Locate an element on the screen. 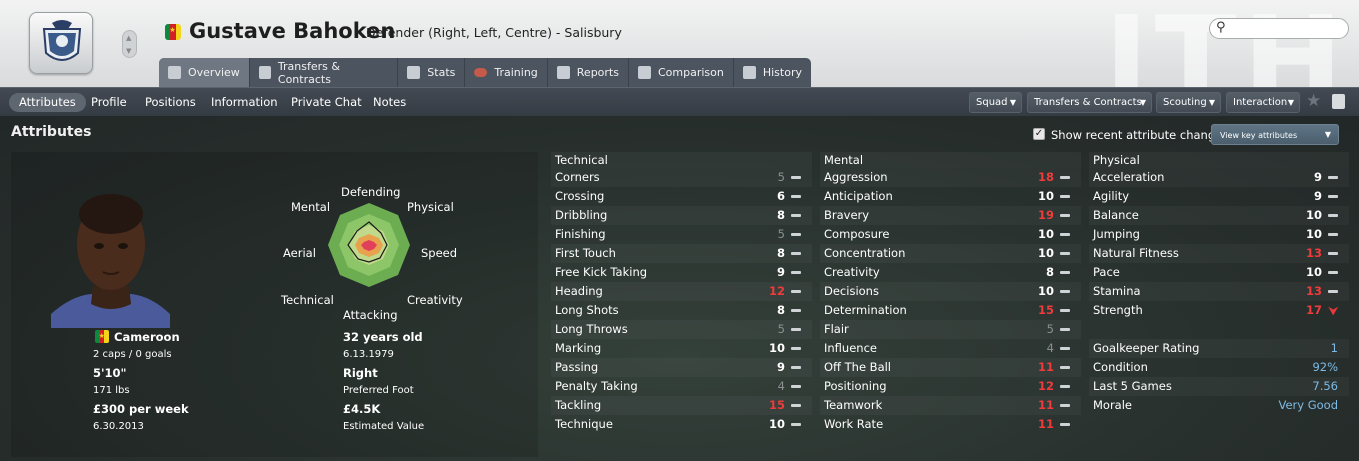  tab-stats: Stats is located at coordinates (432, 72).